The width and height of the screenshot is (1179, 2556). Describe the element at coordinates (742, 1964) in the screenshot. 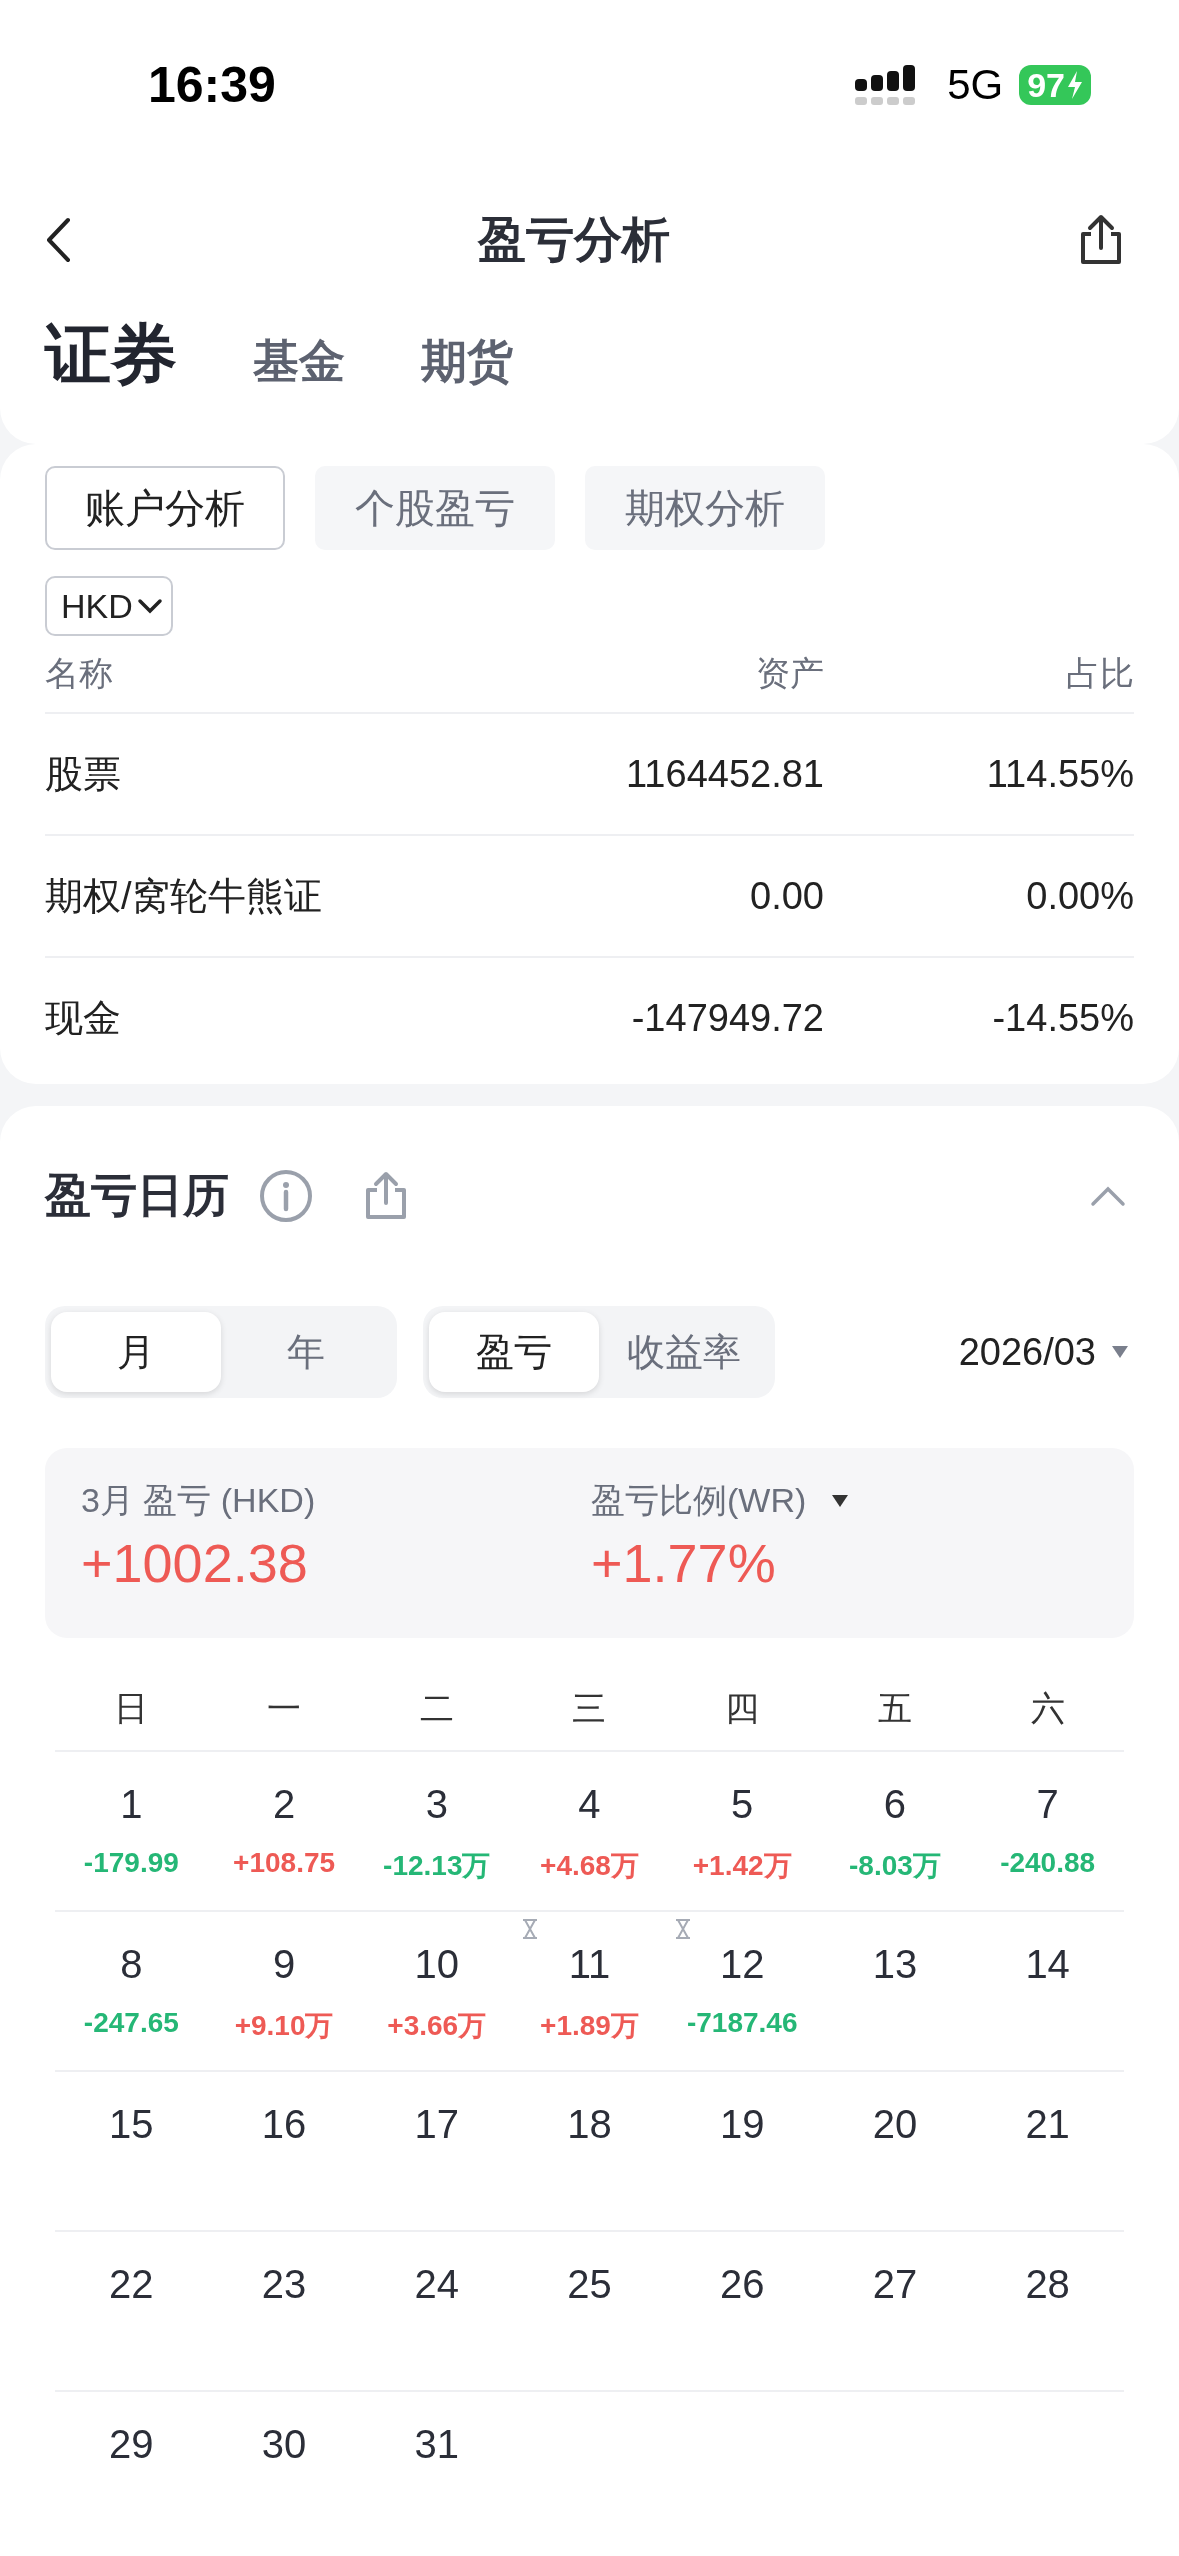

I see `day-number: 12` at that location.